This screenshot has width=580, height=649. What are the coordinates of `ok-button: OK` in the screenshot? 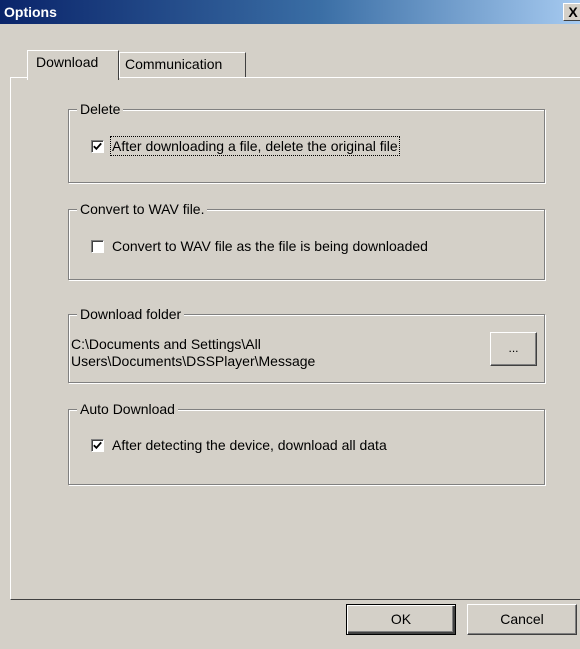 It's located at (401, 619).